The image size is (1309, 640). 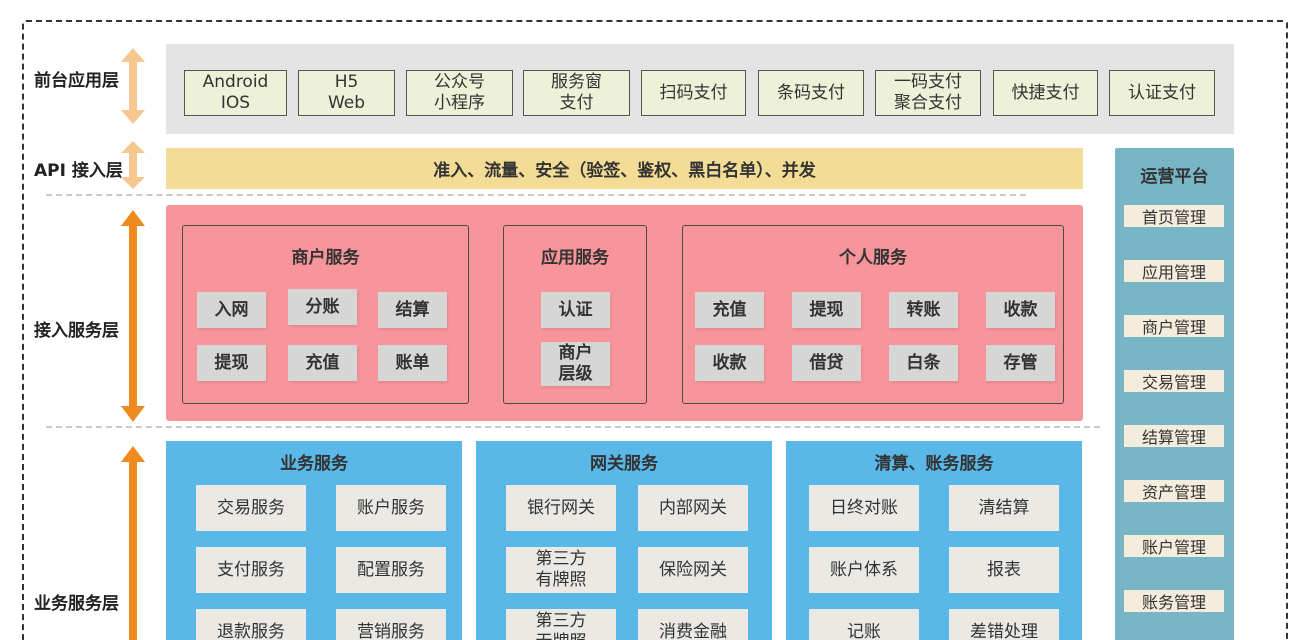 What do you see at coordinates (1004, 570) in the screenshot?
I see `tile-report: 报表` at bounding box center [1004, 570].